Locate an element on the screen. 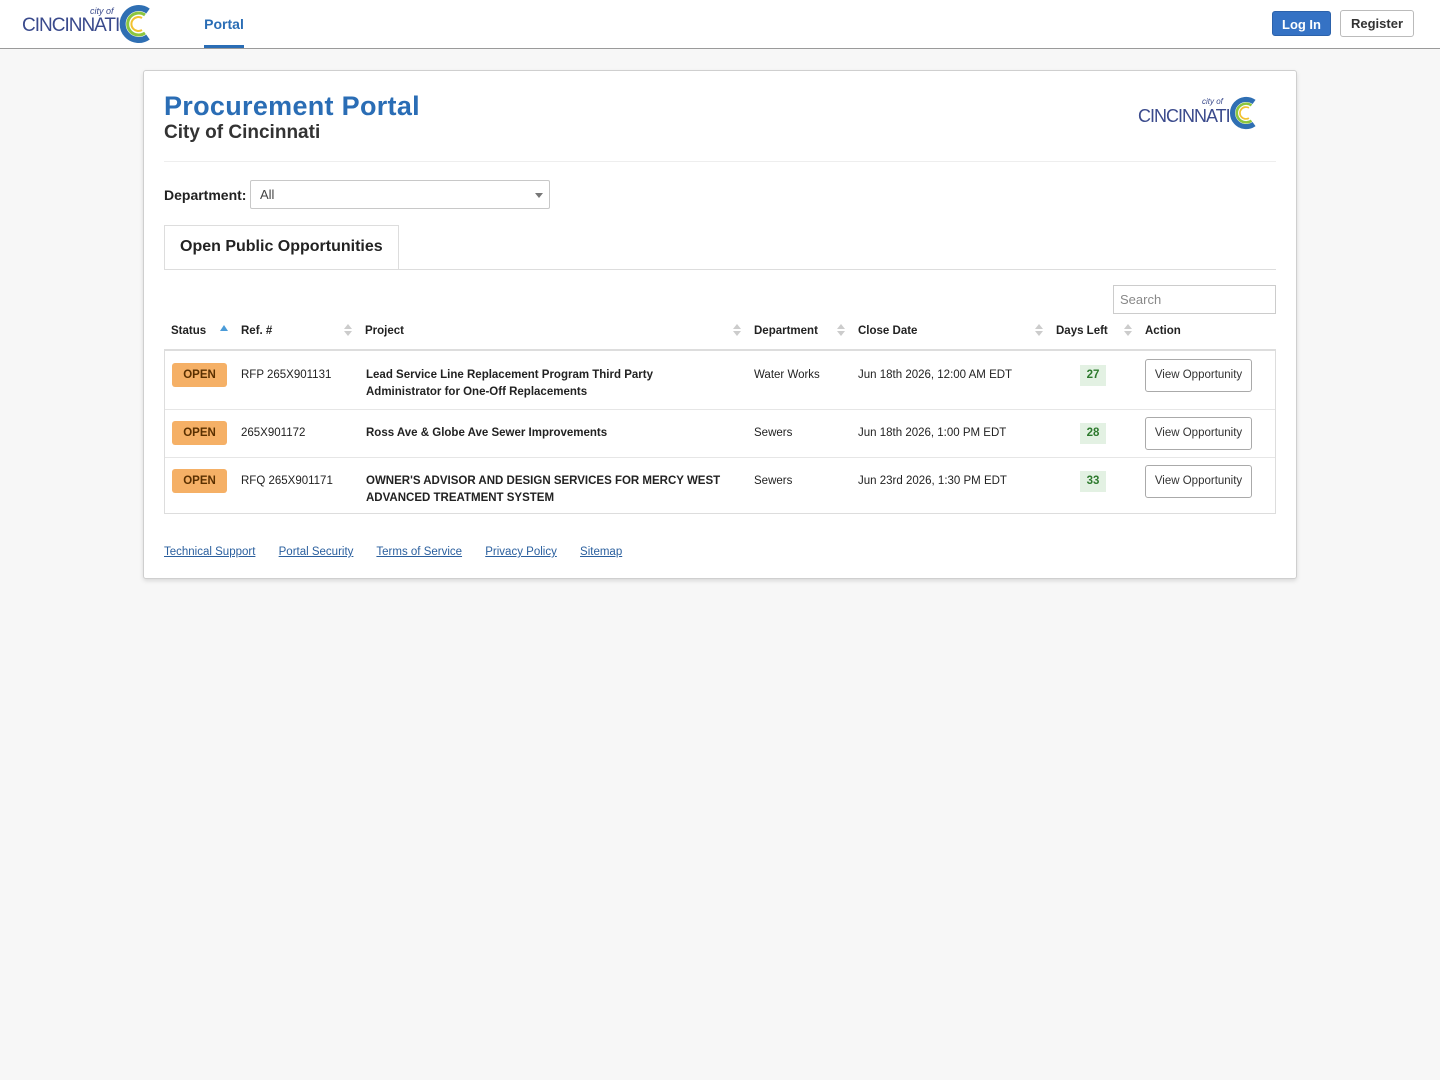 The image size is (1440, 1080). card-logo: city of CINCINNATI is located at coordinates (1200, 114).